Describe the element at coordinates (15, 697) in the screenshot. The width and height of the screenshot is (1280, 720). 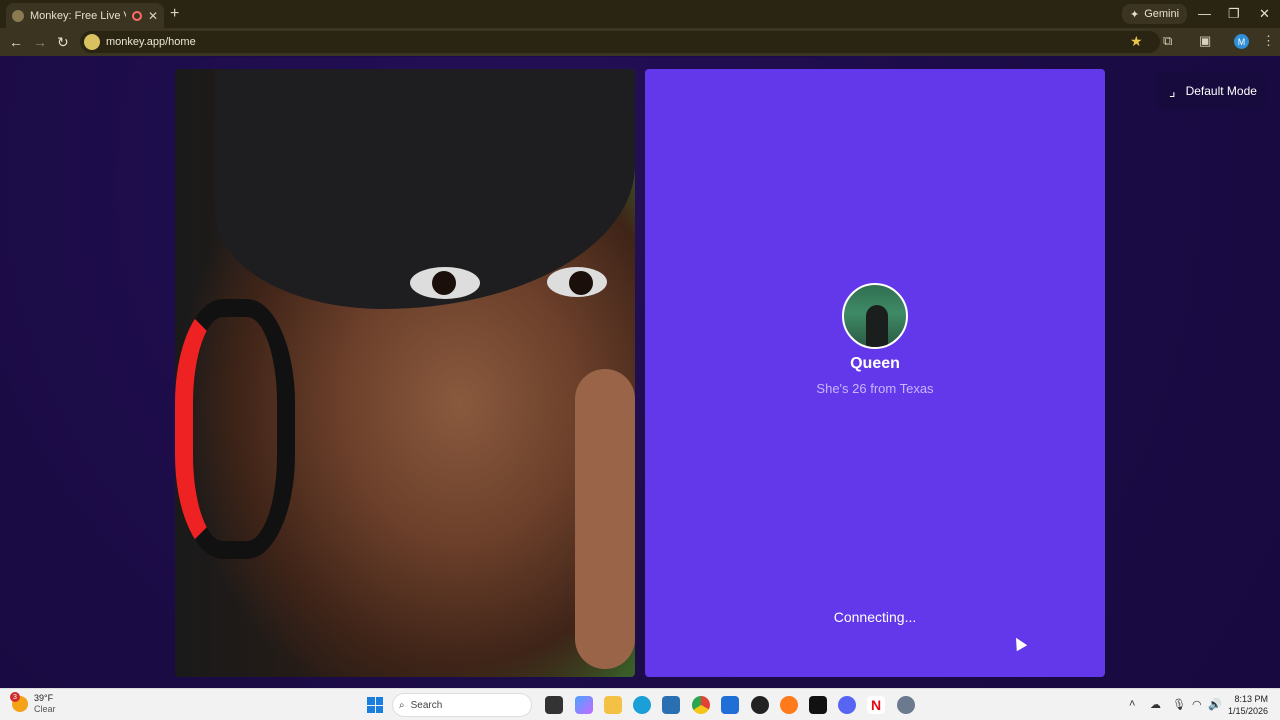
I see `notification-badge: 3` at that location.